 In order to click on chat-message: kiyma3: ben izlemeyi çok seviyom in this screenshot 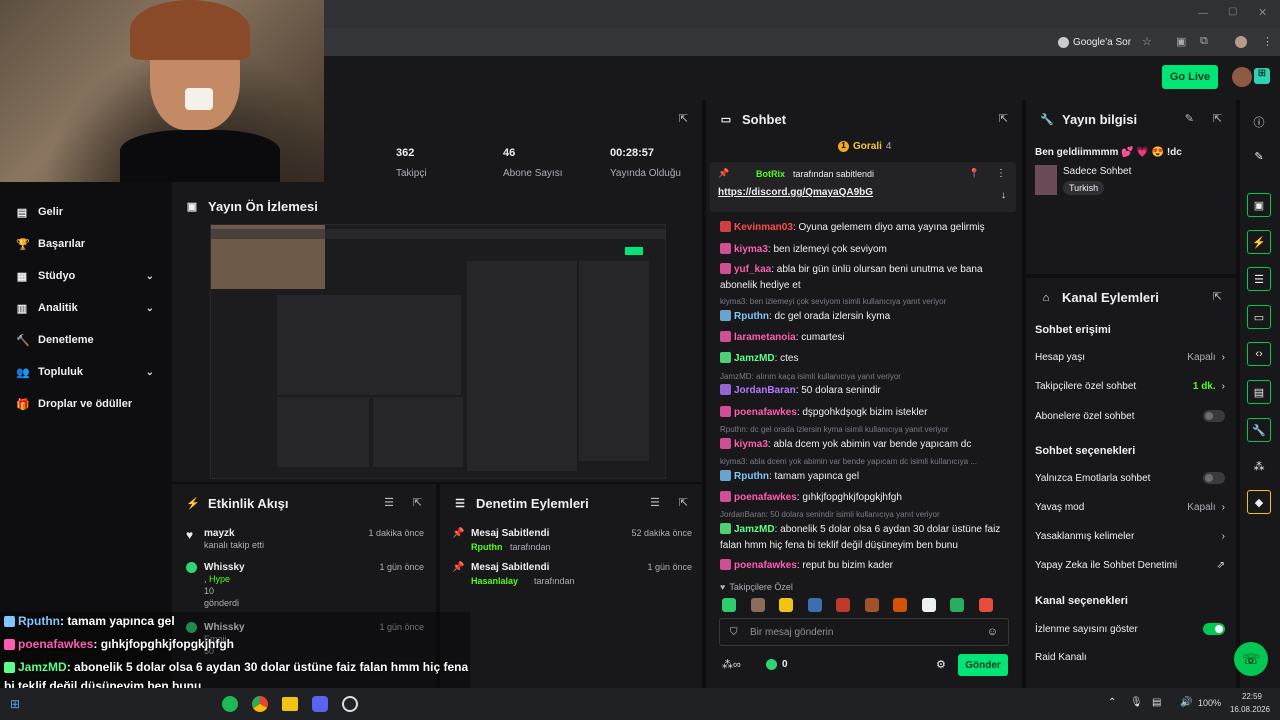, I will do `click(870, 250)`.